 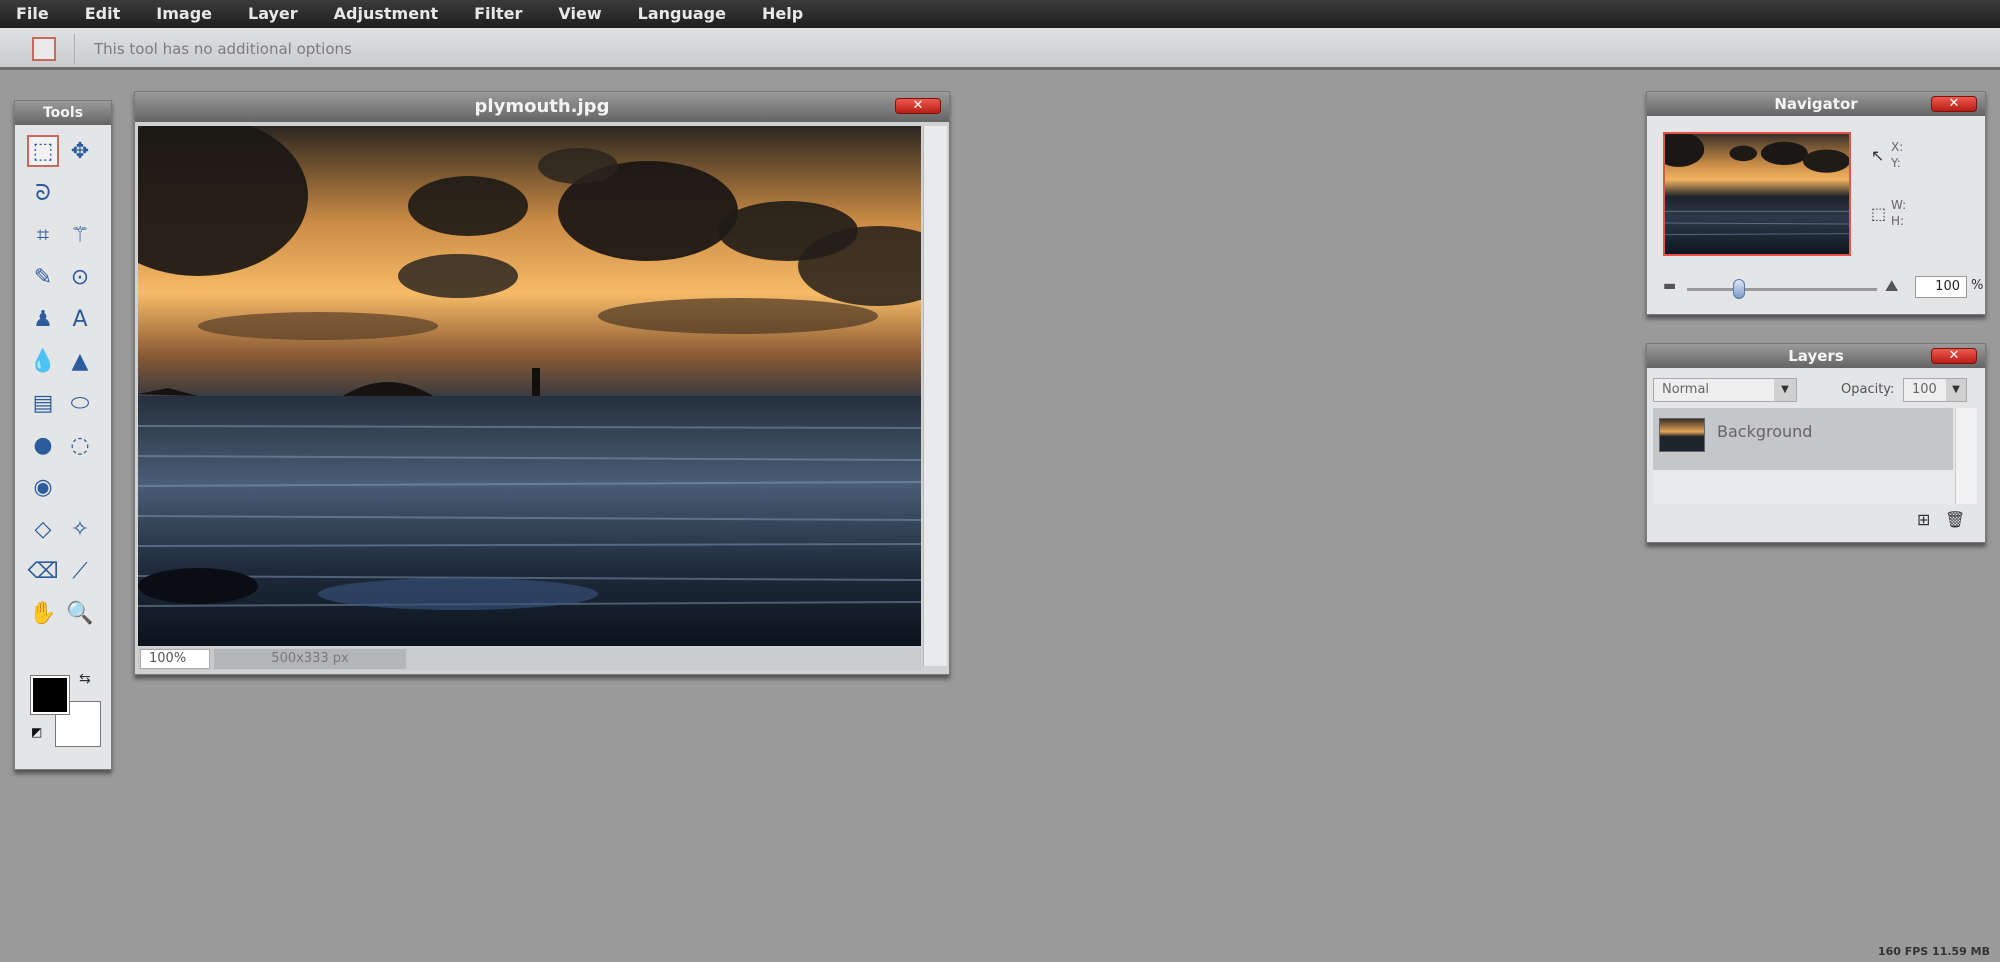 I want to click on tools-panel: Tools ⬚ ✥ ᘐ ⌗ ⚚ ✎ ⊙ ♟ A 💧 ▲ ▤ ⬭ ● ◌ ◉ ◇ ✧ ⌫ ⟋ ✋ 🔍 ⇆ ◩, so click(x=63, y=435).